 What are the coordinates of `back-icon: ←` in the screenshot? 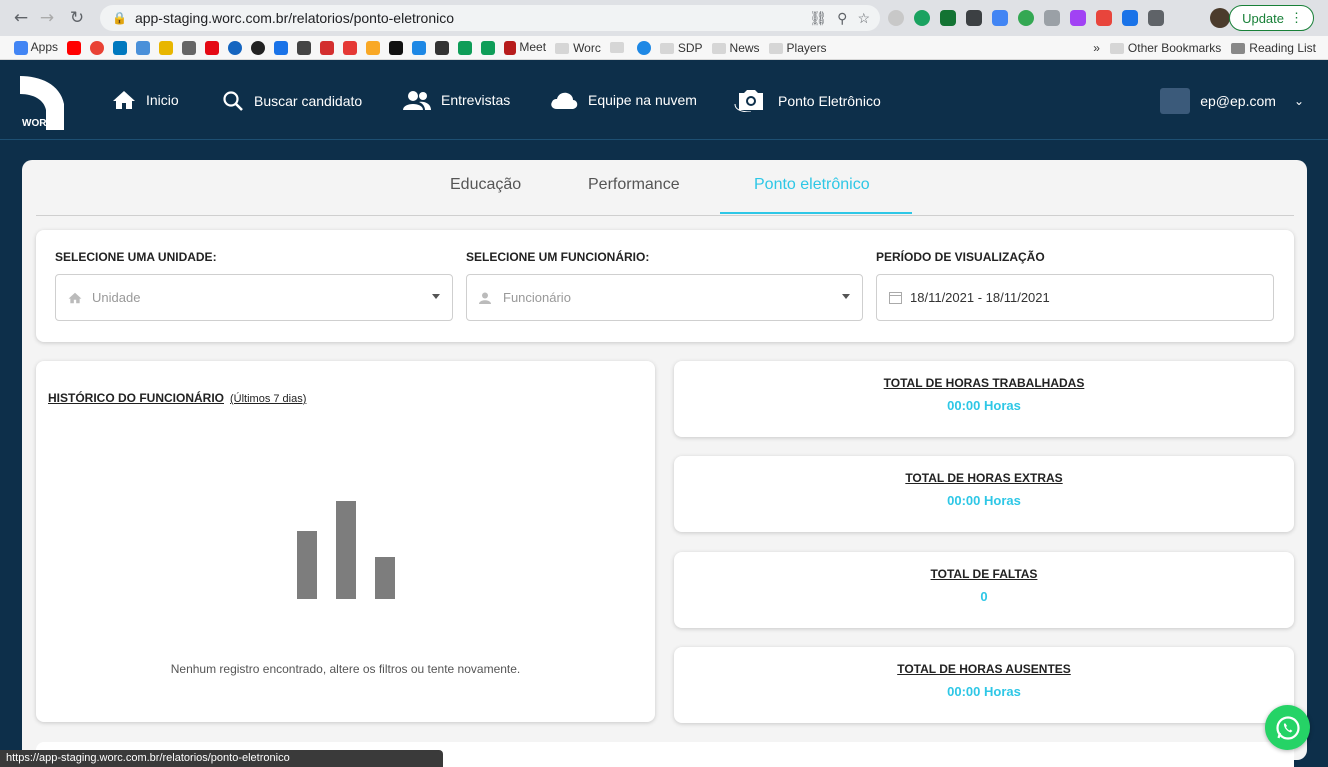 It's located at (21, 18).